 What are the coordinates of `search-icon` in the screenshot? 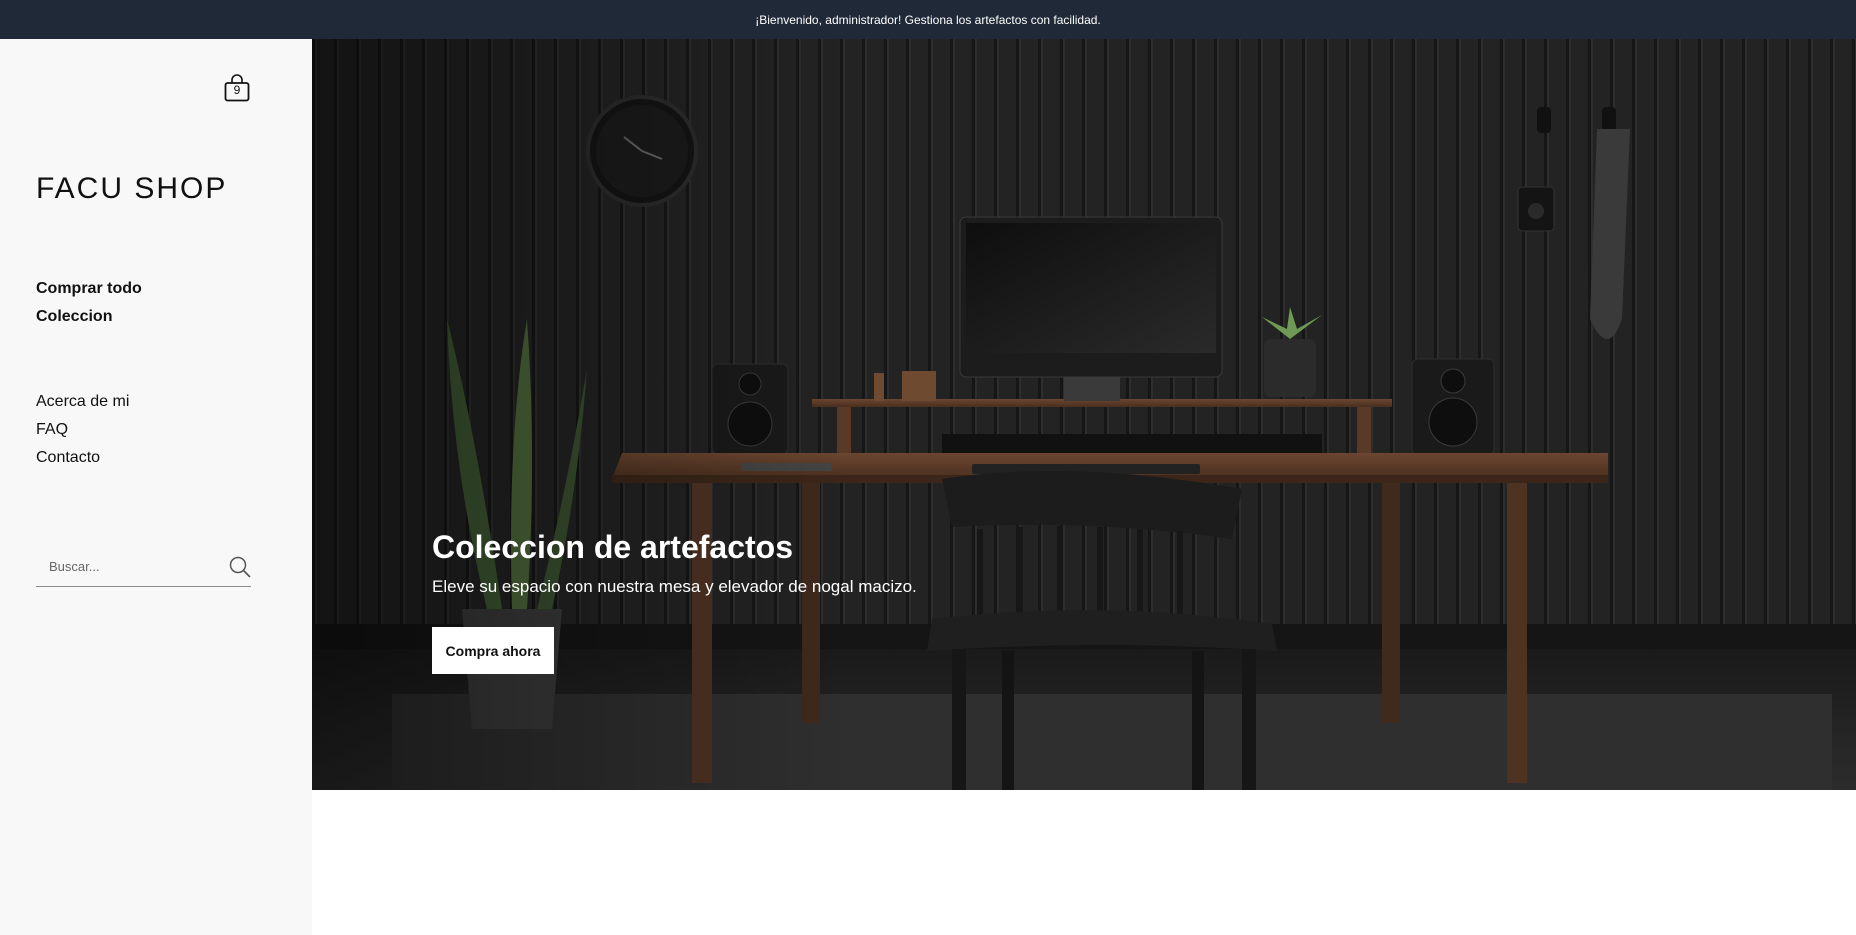 It's located at (240, 567).